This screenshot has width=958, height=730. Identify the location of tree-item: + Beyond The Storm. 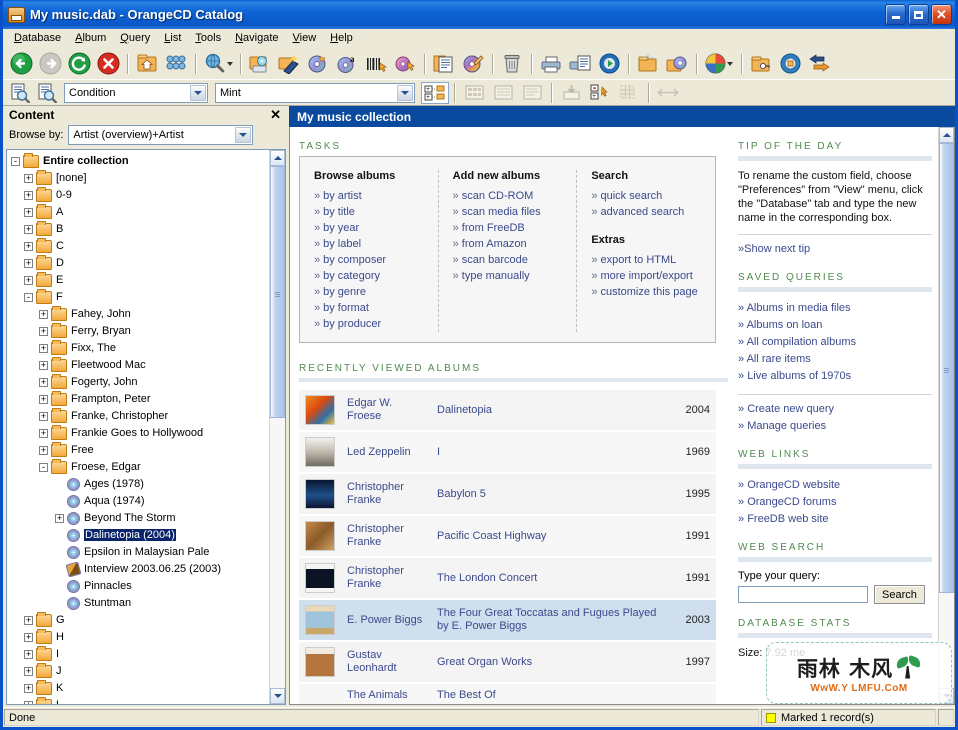
(140, 518).